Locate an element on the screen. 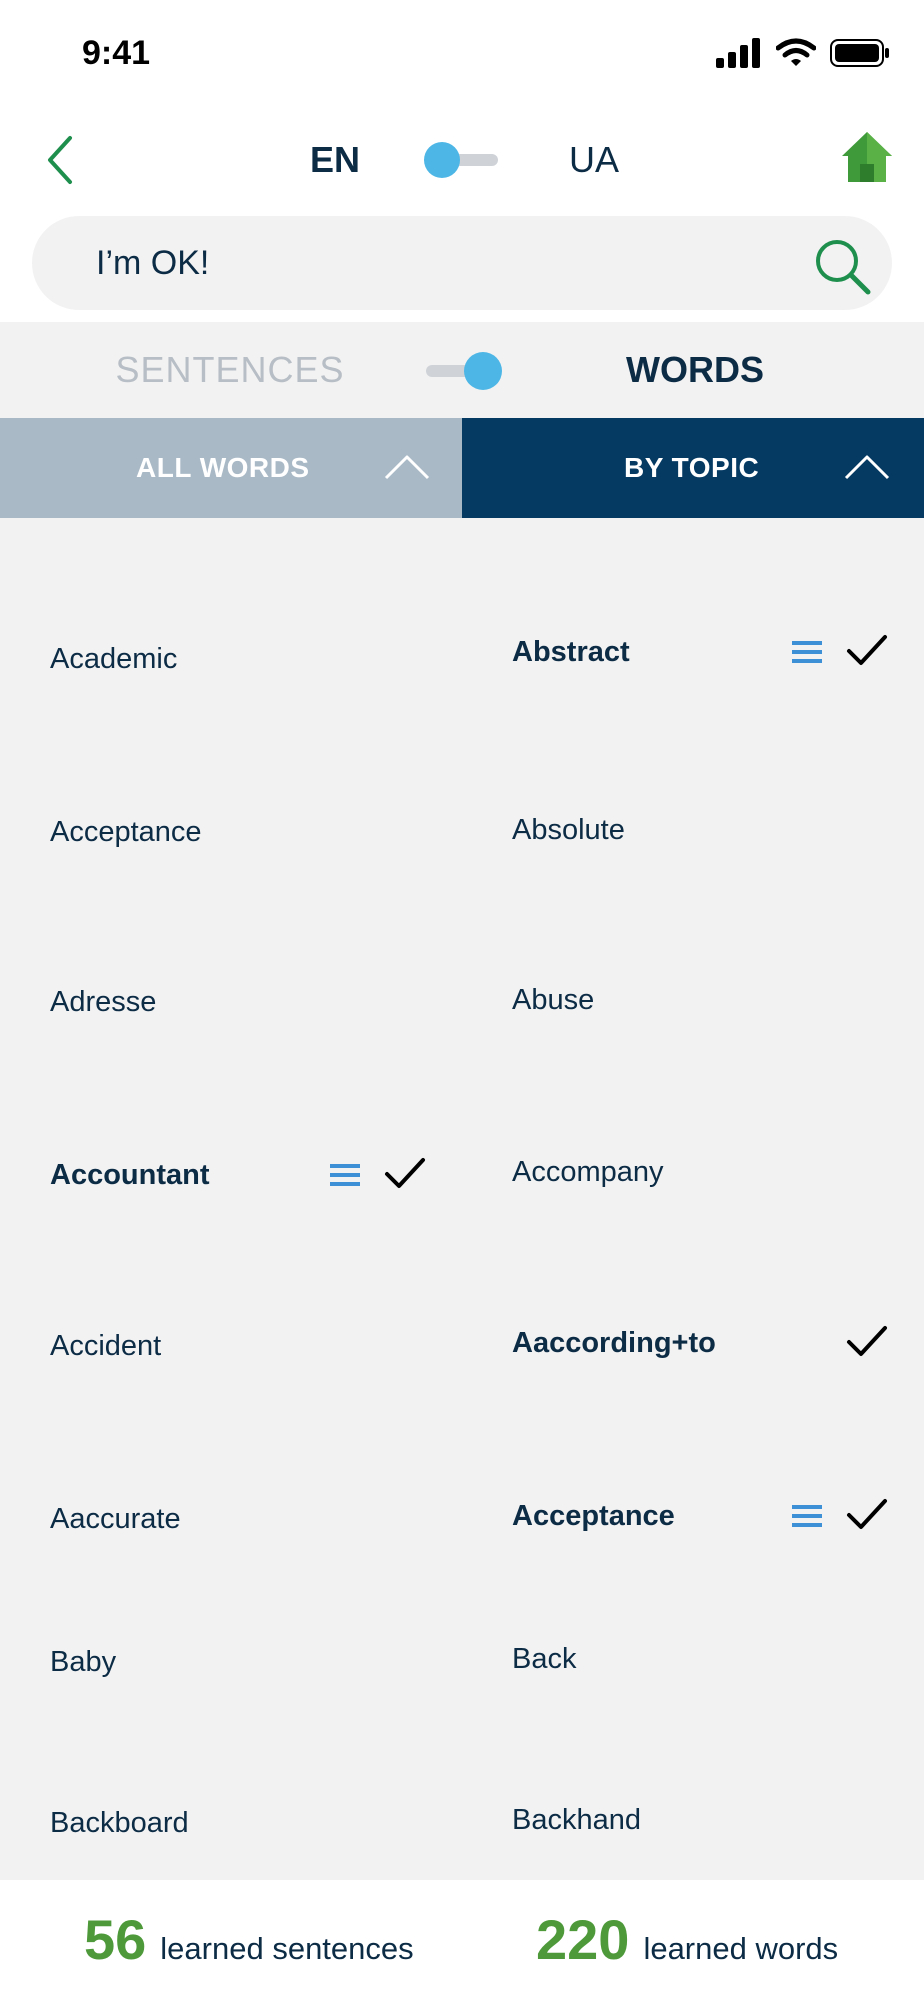 This screenshot has height=2000, width=924. tab-all-words: ALL WORDS is located at coordinates (231, 468).